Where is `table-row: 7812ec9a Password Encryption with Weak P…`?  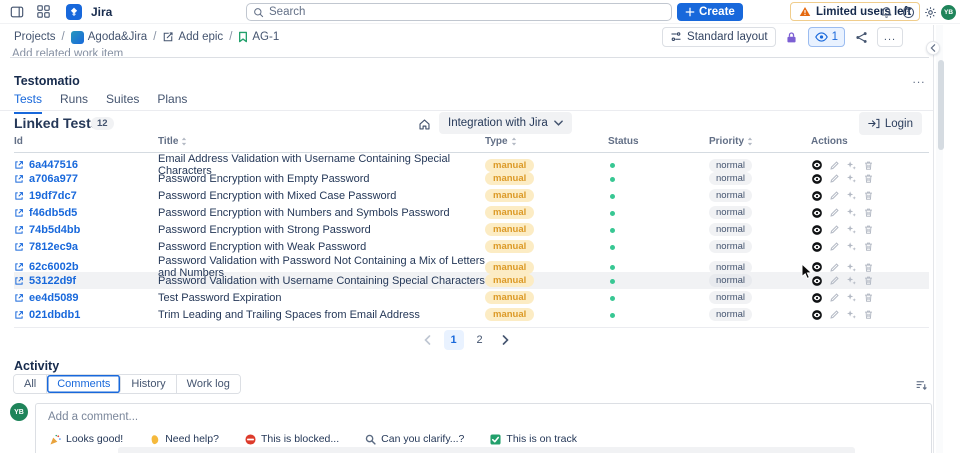
table-row: 7812ec9a Password Encryption with Weak P… is located at coordinates (471, 246).